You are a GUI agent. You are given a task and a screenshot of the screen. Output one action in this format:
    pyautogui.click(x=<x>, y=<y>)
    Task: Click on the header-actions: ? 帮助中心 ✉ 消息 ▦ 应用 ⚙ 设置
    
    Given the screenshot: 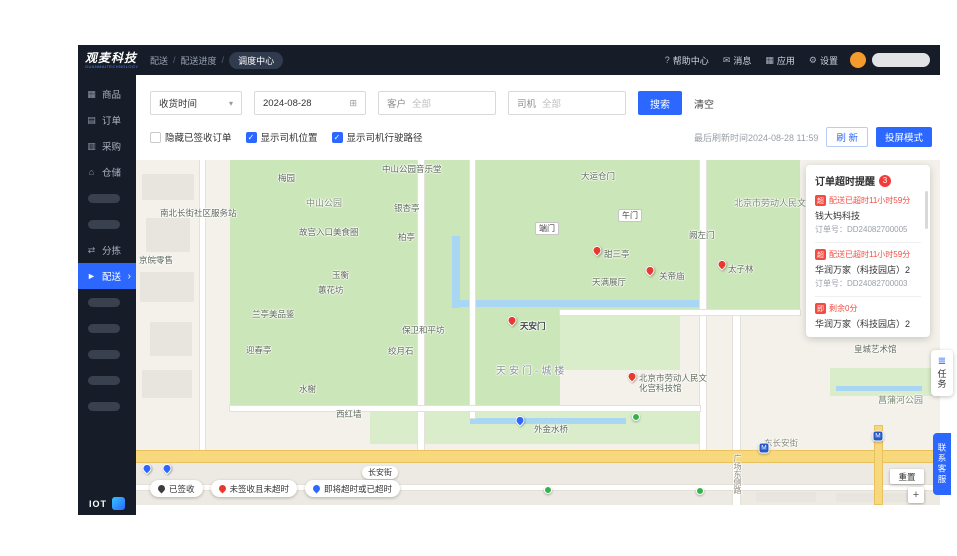 What is the action you would take?
    pyautogui.click(x=751, y=60)
    